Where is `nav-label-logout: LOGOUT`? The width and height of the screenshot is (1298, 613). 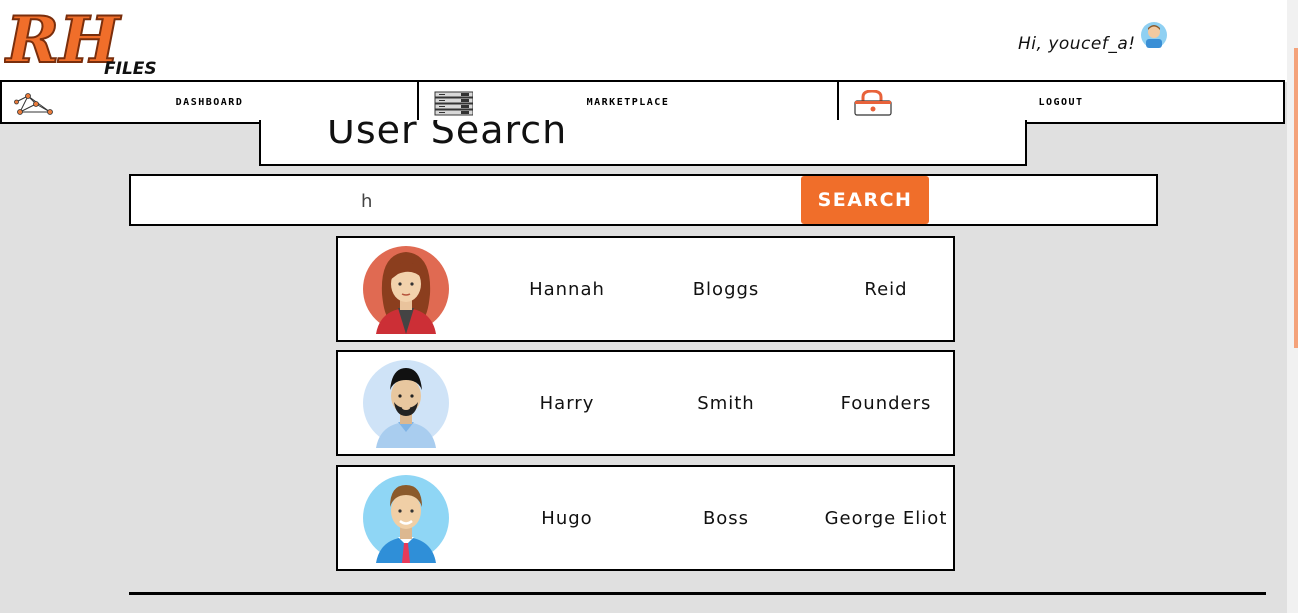
nav-label-logout: LOGOUT is located at coordinates (1061, 102).